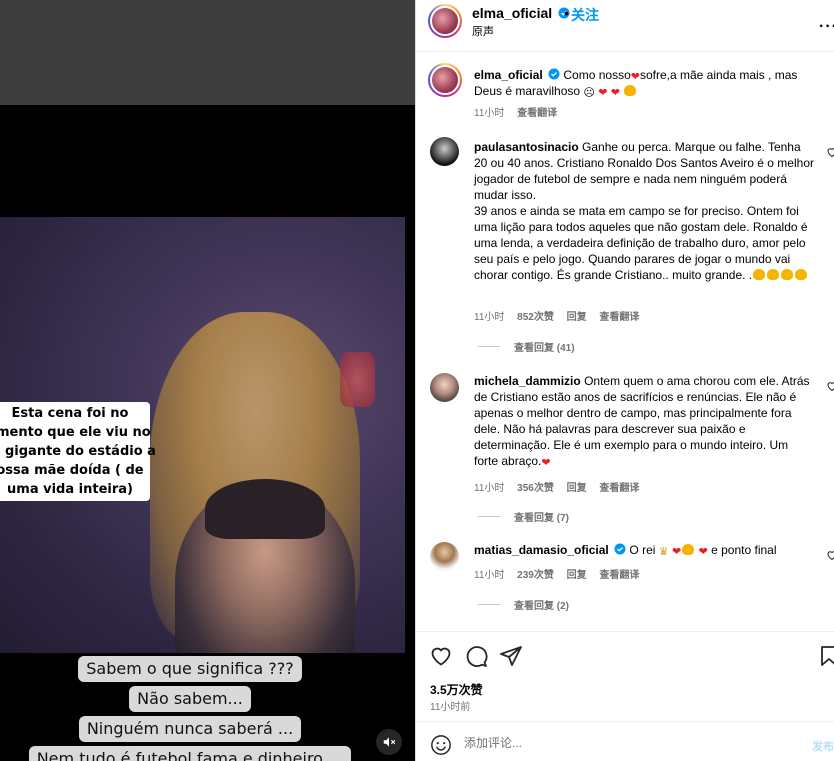  I want to click on mute-icon, so click(389, 742).